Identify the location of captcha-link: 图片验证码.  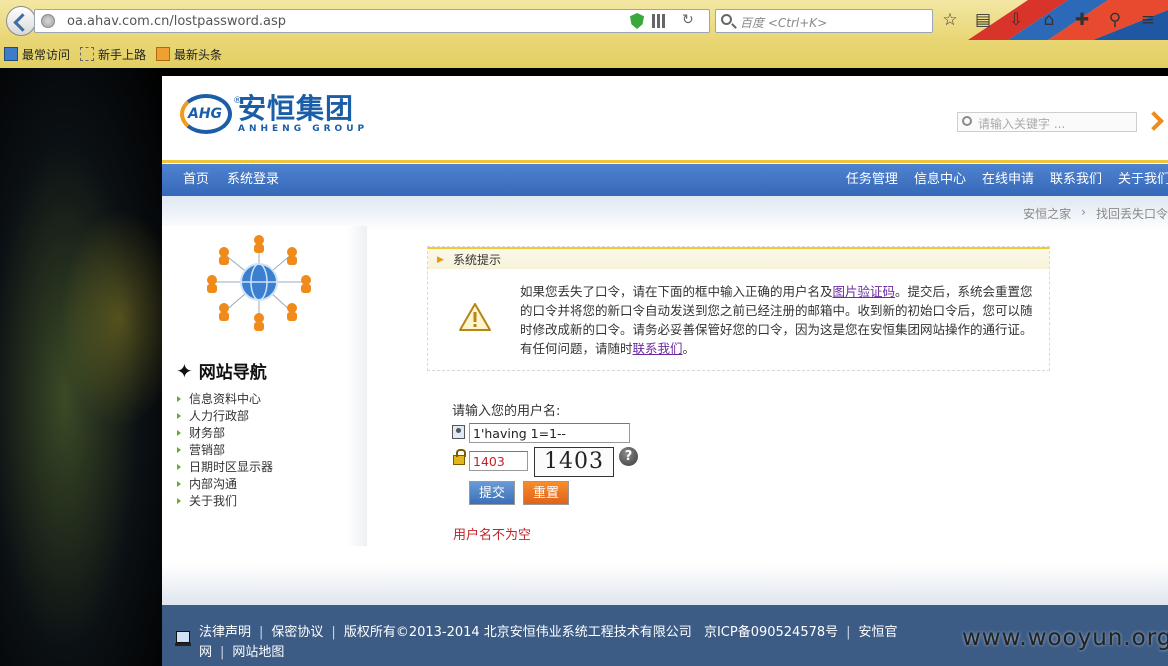
(864, 291).